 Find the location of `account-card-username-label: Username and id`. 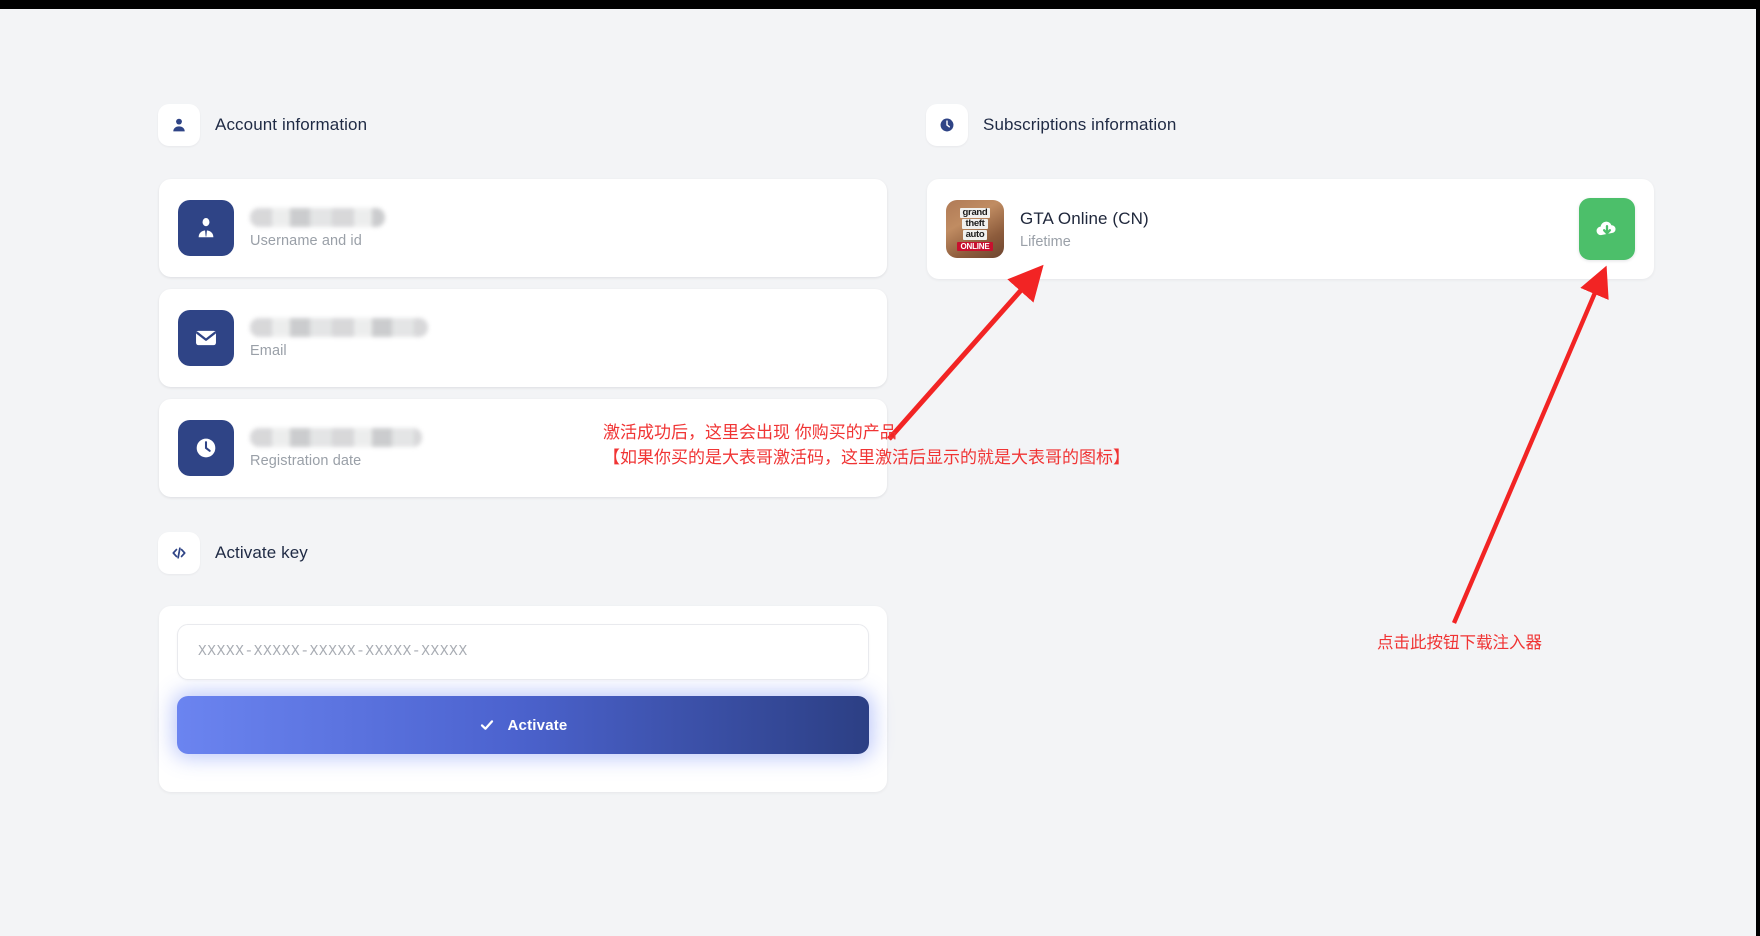

account-card-username-label: Username and id is located at coordinates (306, 240).